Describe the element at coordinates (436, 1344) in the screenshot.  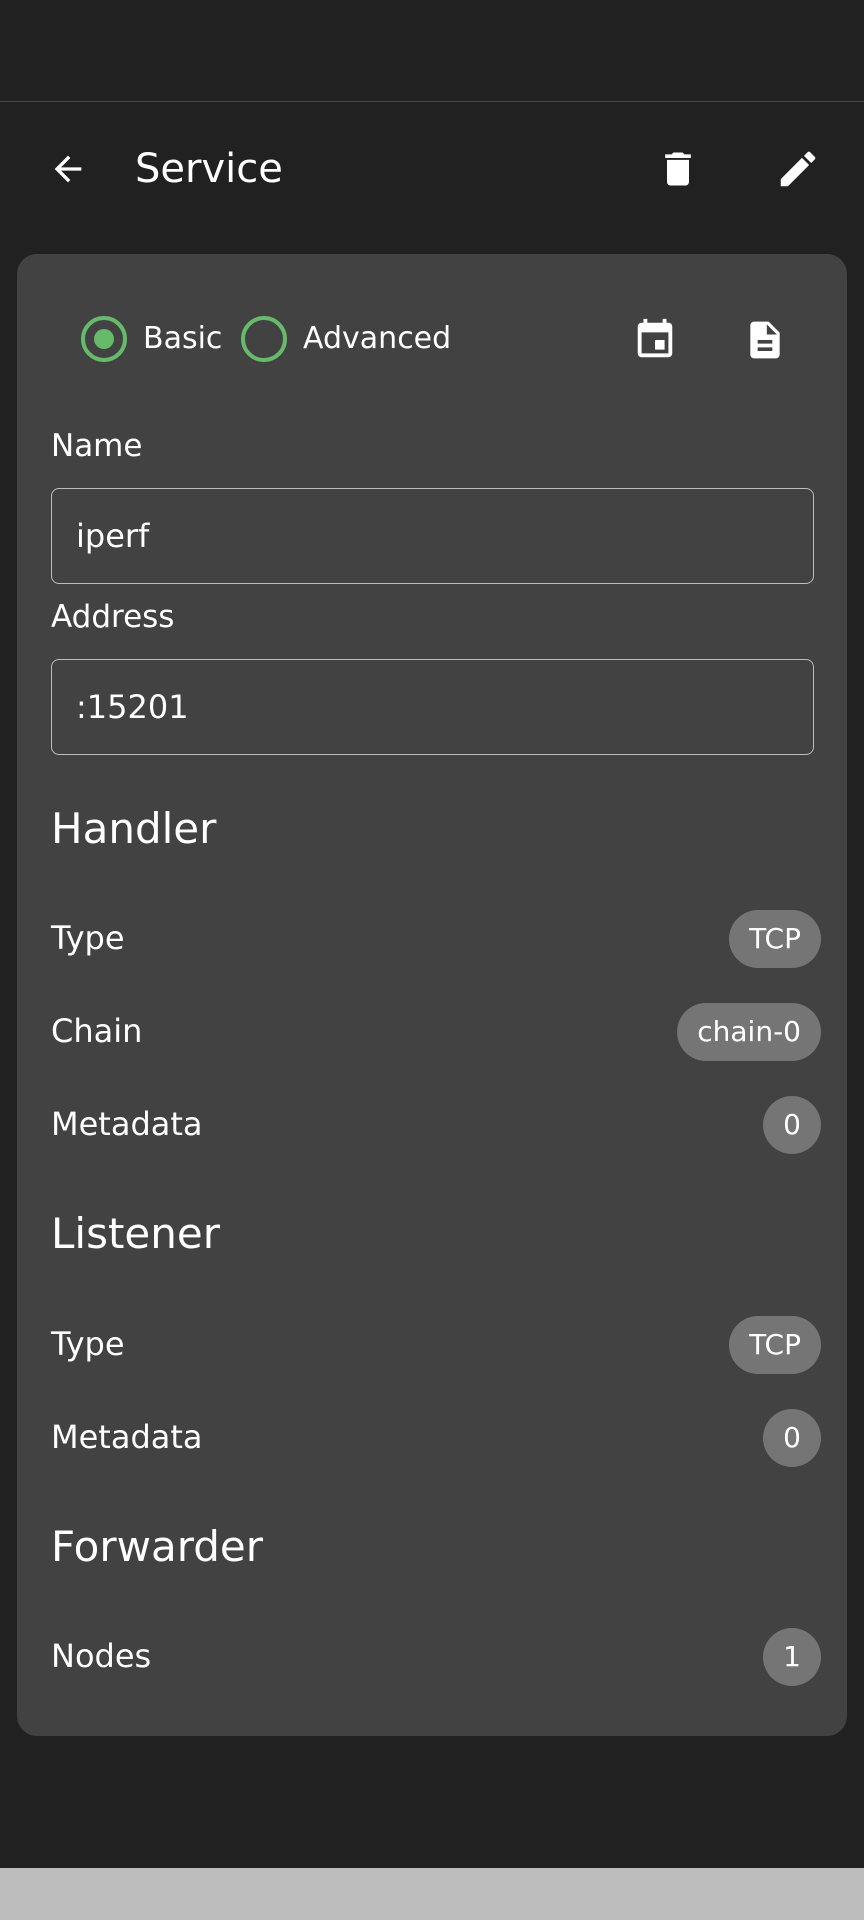
I see `listener-type-row: Type TCP` at that location.